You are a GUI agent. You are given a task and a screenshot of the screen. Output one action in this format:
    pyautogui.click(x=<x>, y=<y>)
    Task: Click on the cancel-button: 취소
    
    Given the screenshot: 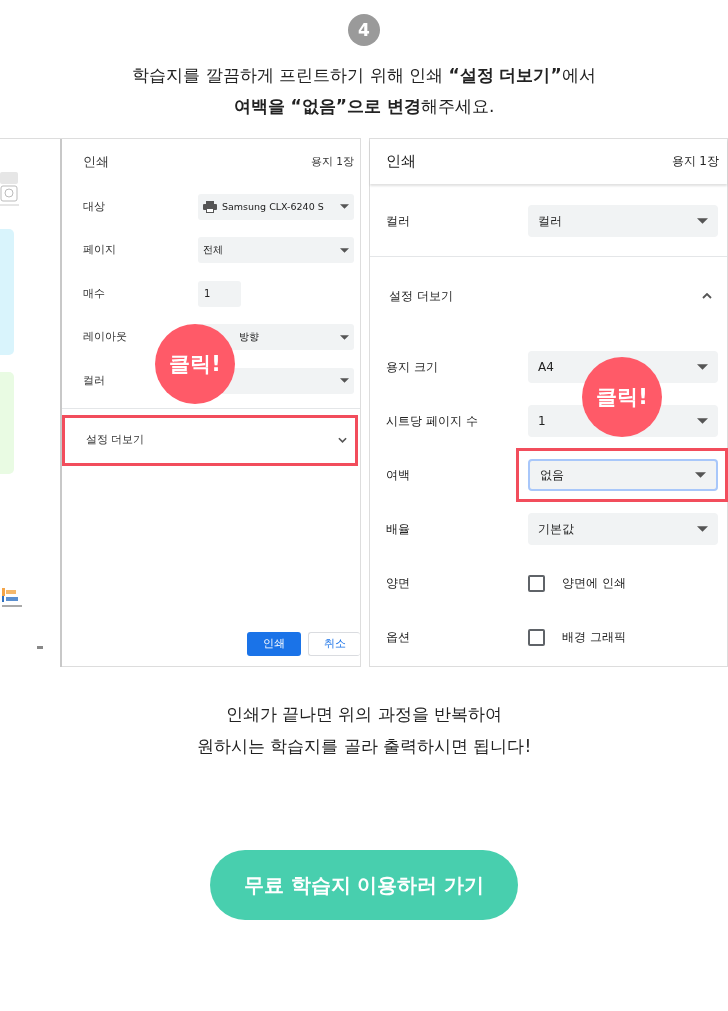 What is the action you would take?
    pyautogui.click(x=334, y=644)
    